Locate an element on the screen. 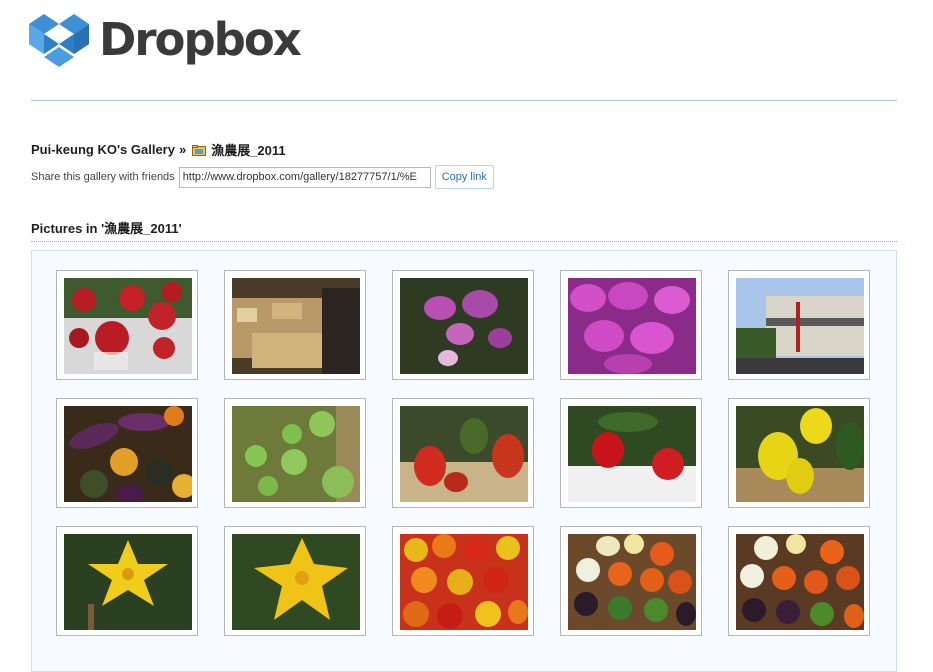  photo-exhibition-hall is located at coordinates (800, 326).